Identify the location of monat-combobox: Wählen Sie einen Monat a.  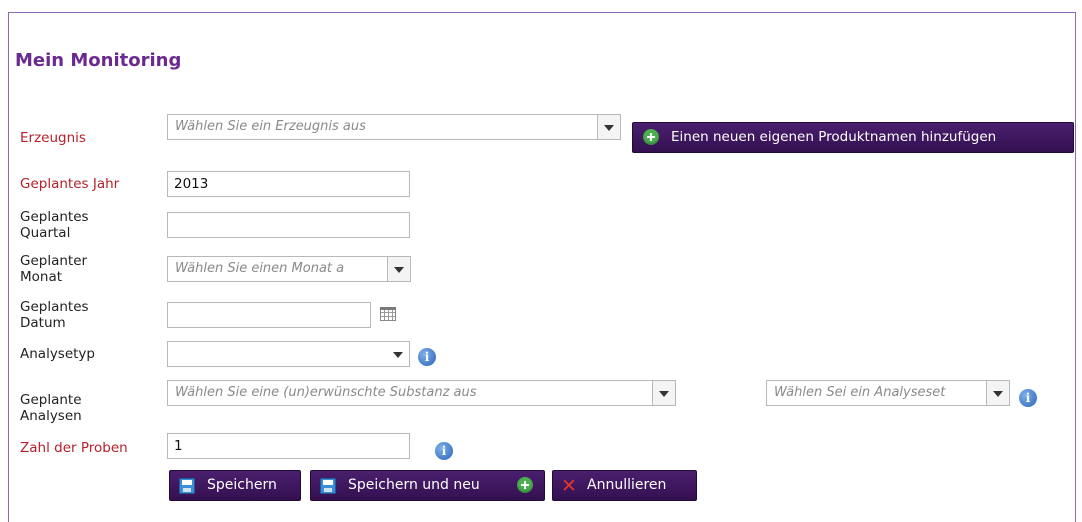
(289, 269).